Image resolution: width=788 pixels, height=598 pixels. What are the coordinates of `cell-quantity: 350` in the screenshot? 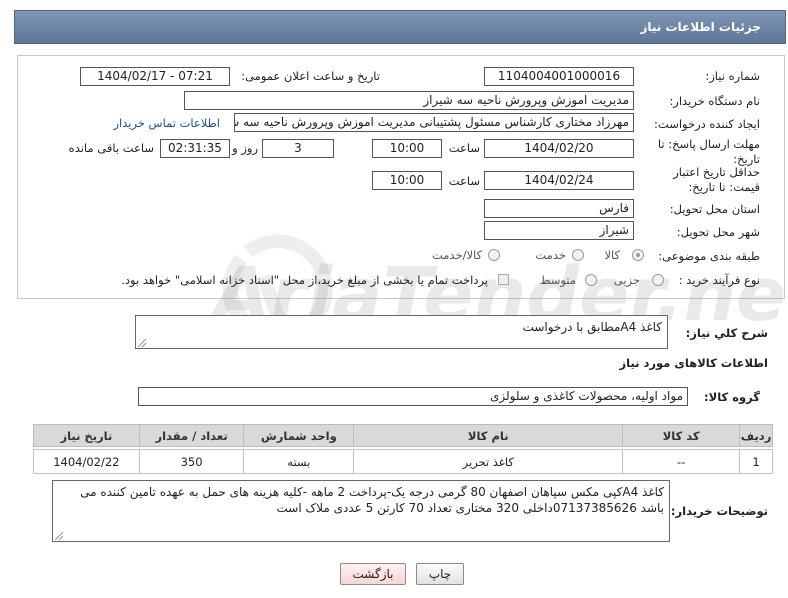 It's located at (191, 461).